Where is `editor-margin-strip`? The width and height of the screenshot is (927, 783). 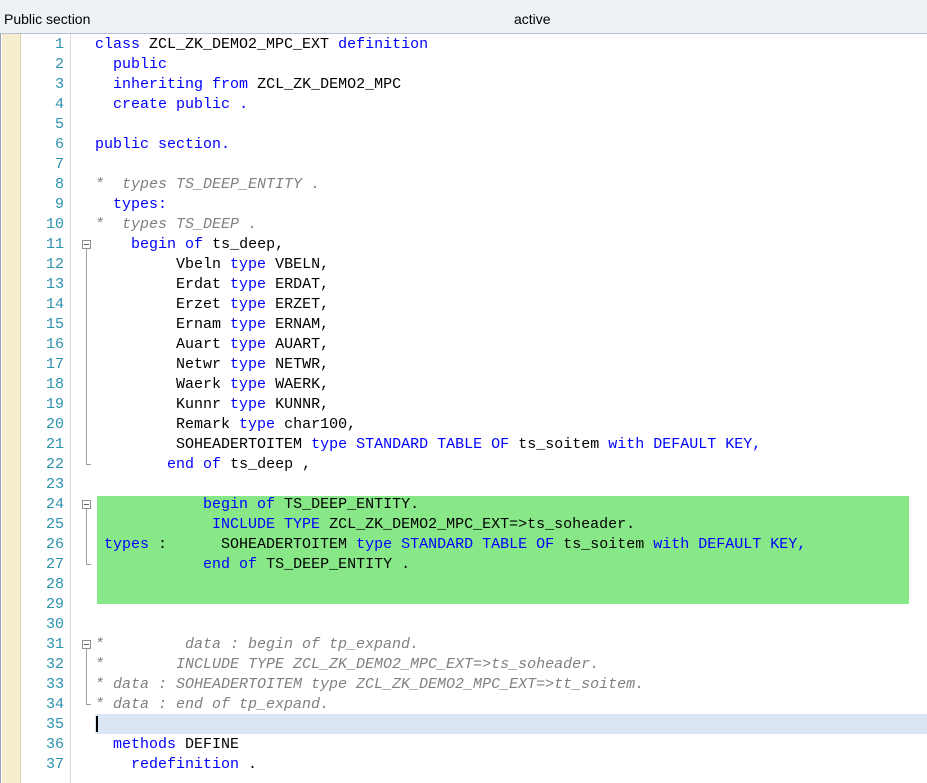 editor-margin-strip is located at coordinates (11, 408).